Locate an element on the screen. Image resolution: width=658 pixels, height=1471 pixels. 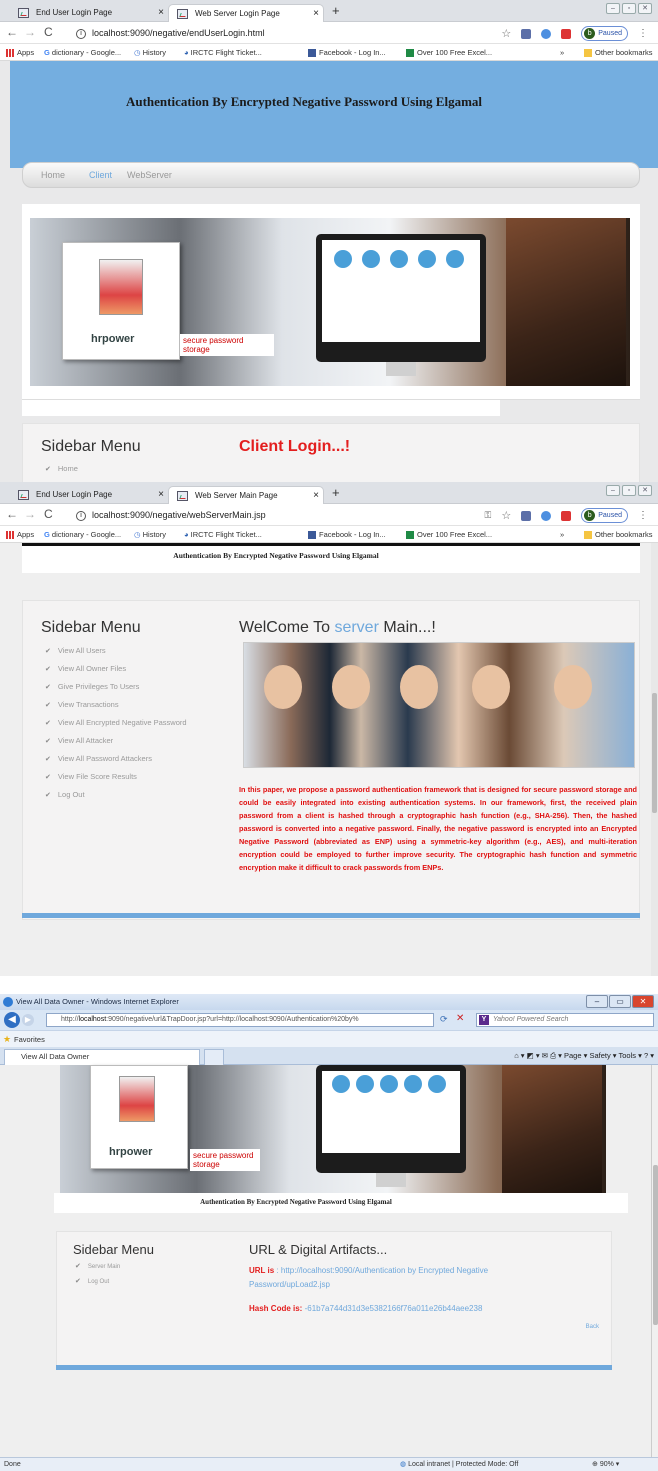
sidebar-item-view-transactions: View Transactions is located at coordinates (82, 704).